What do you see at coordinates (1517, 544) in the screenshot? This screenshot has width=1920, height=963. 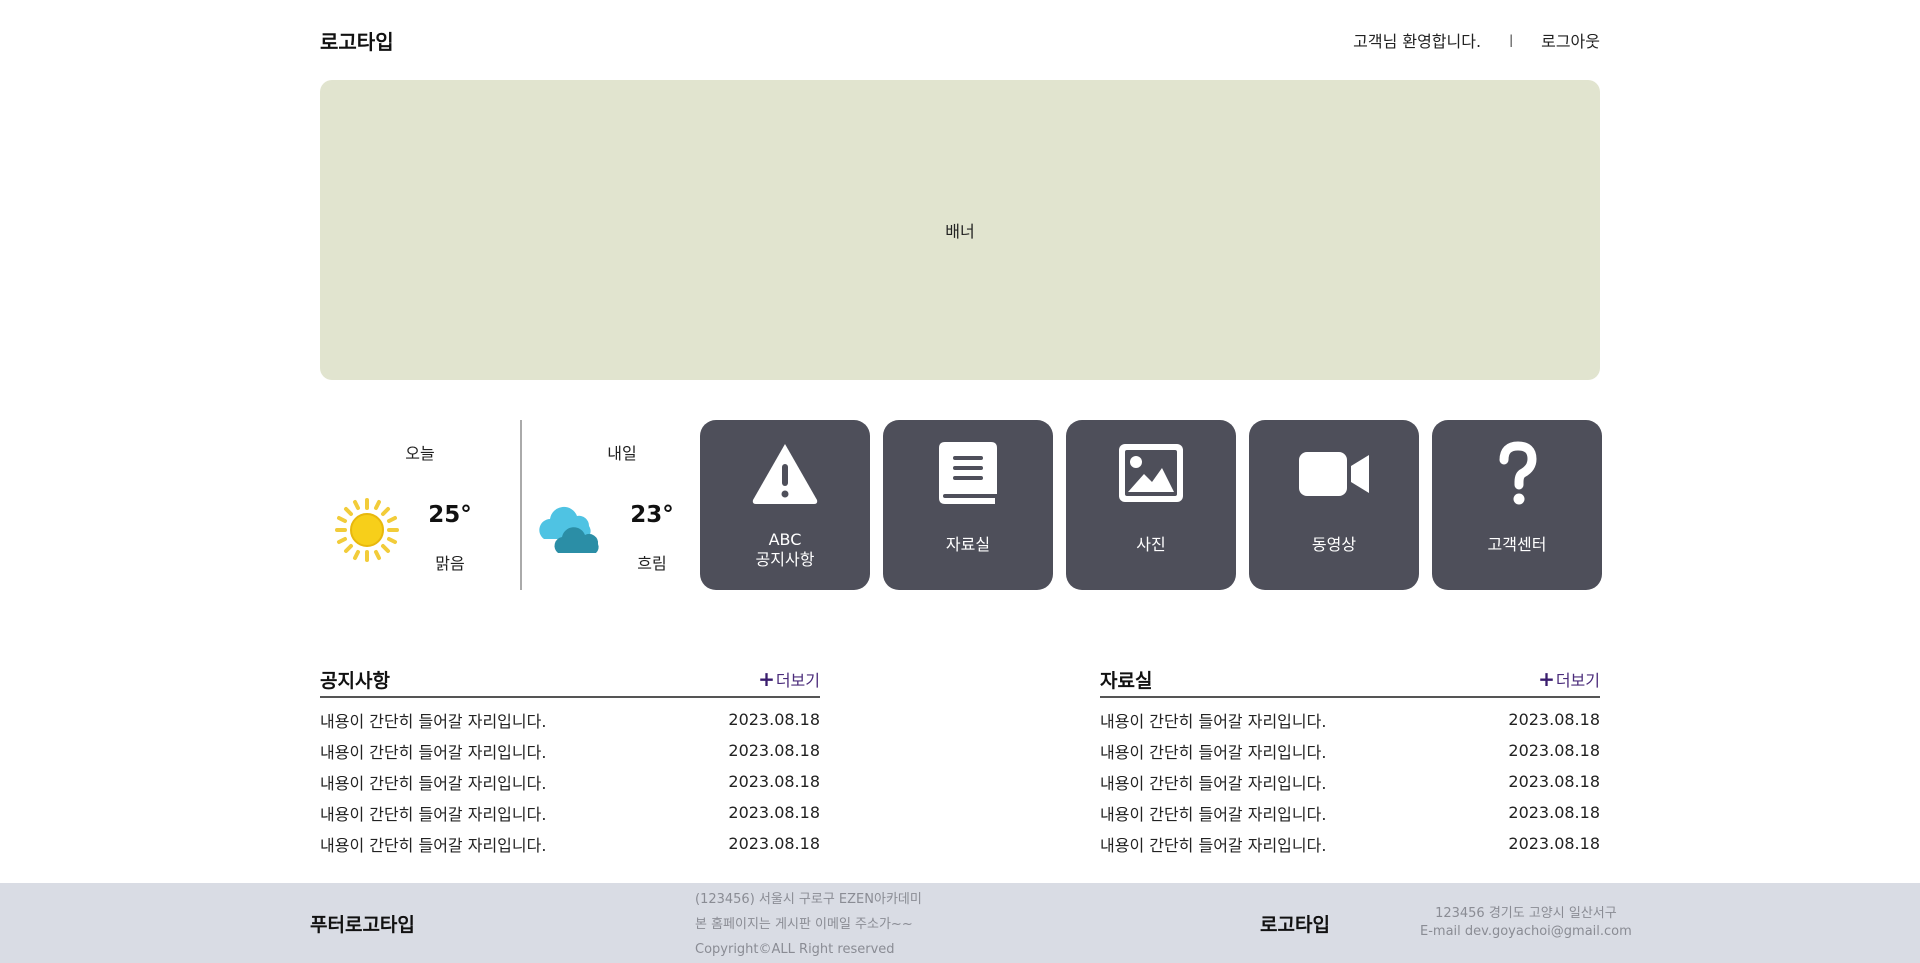 I see `tile-support-label: 고객센터` at bounding box center [1517, 544].